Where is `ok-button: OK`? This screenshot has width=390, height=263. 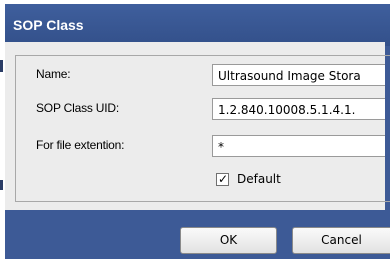
ok-button: OK is located at coordinates (228, 240).